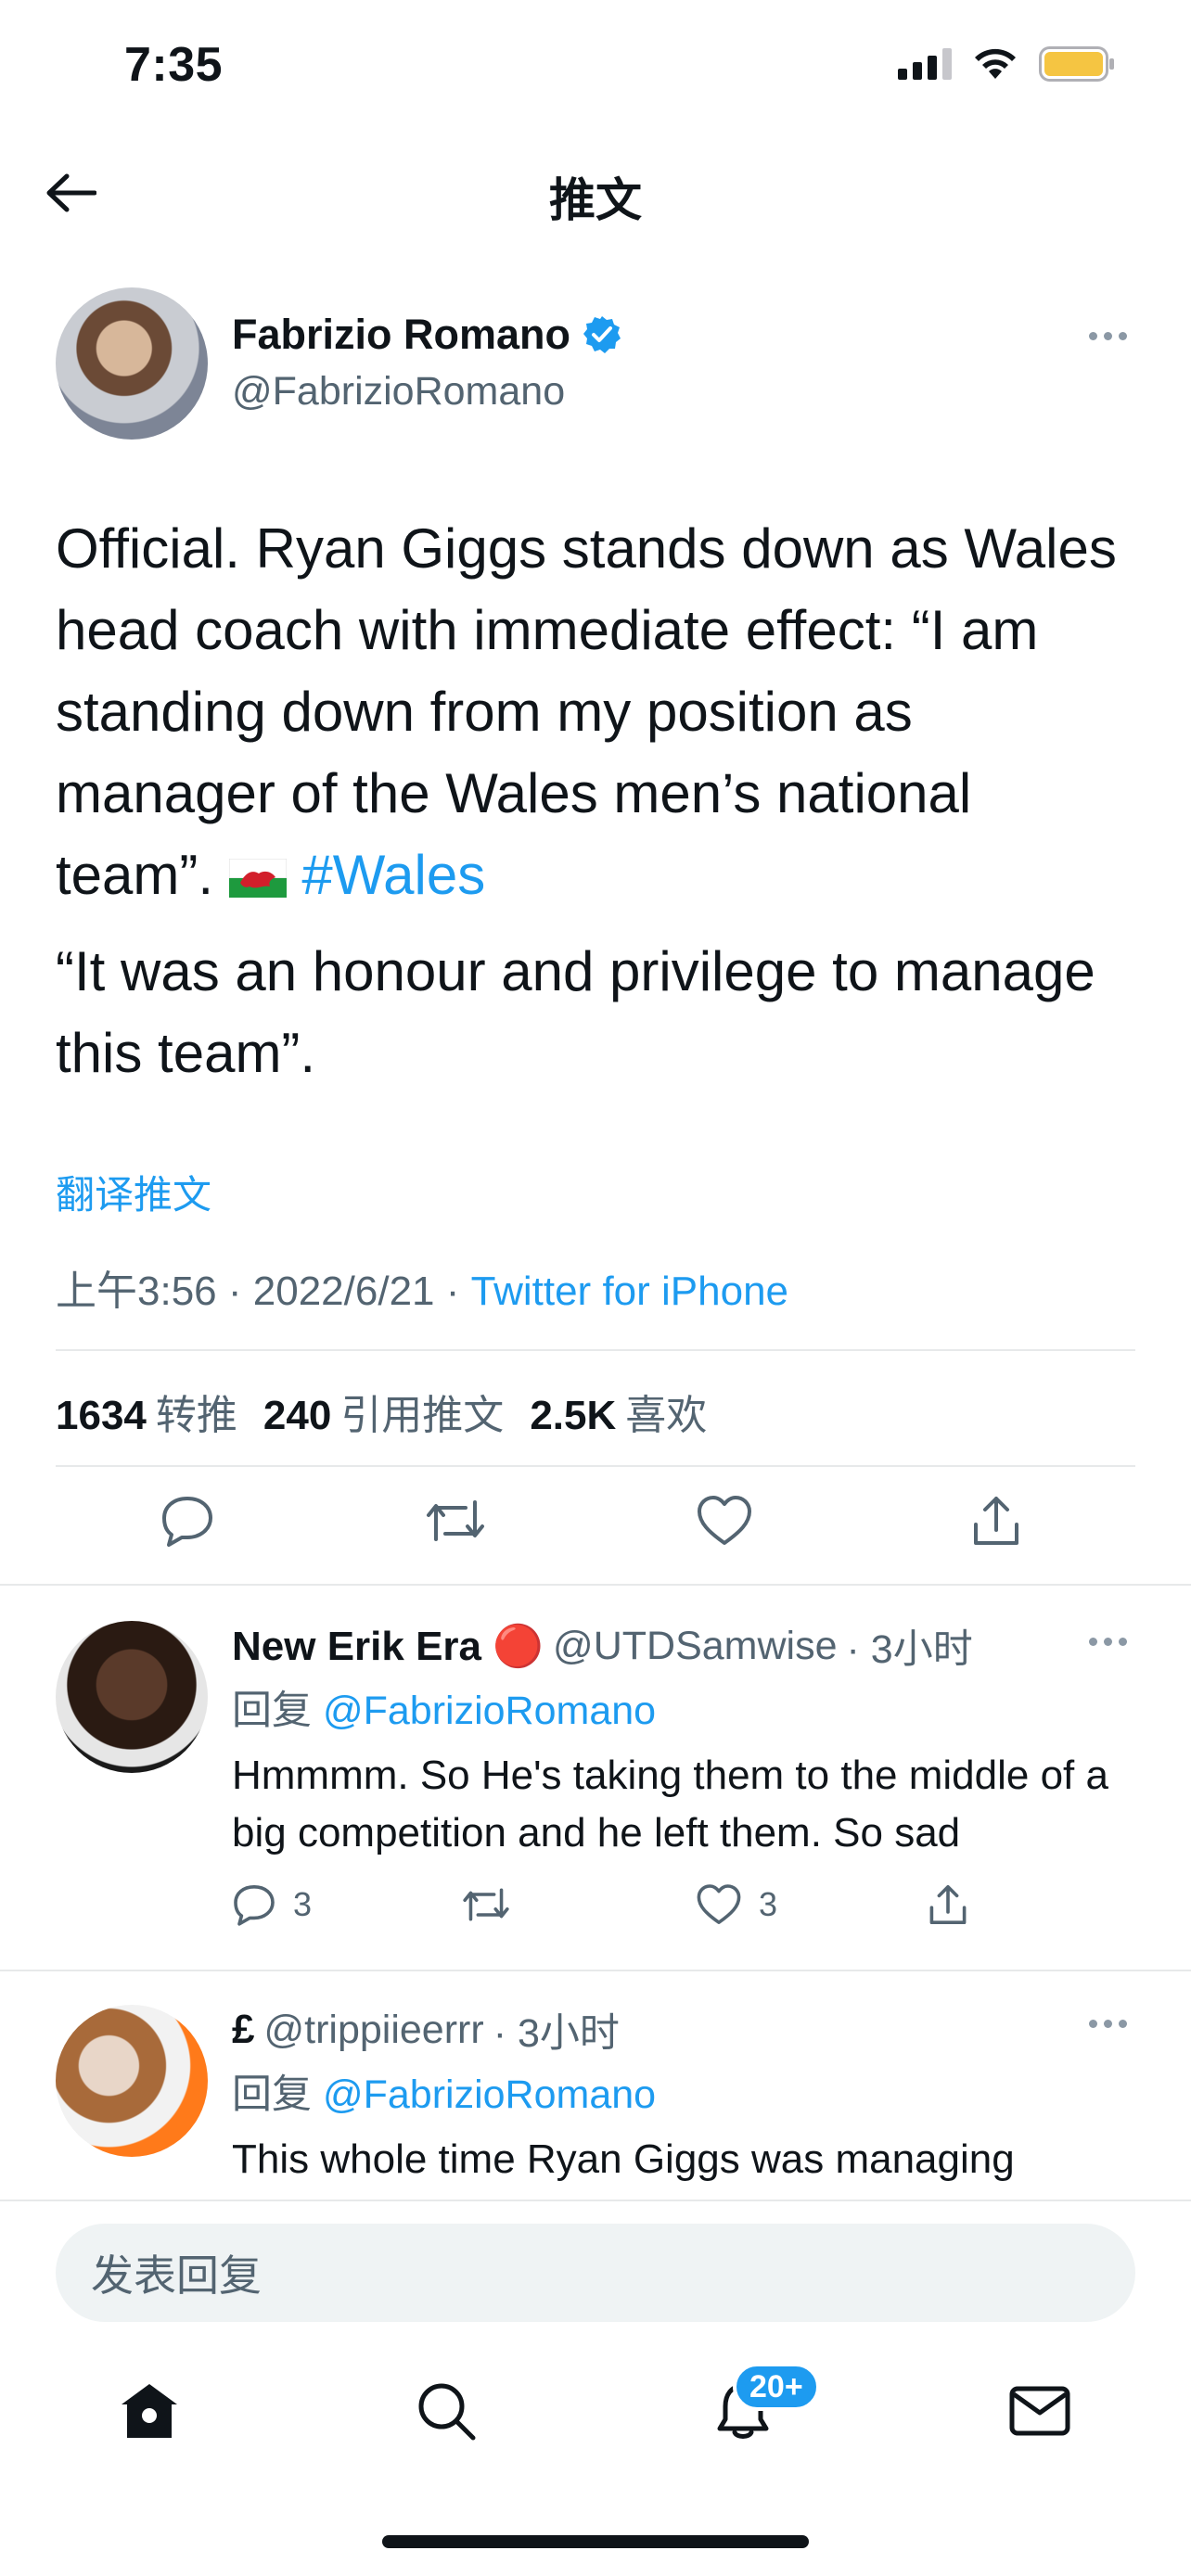  Describe the element at coordinates (595, 2200) in the screenshot. I see `compose-divider` at that location.